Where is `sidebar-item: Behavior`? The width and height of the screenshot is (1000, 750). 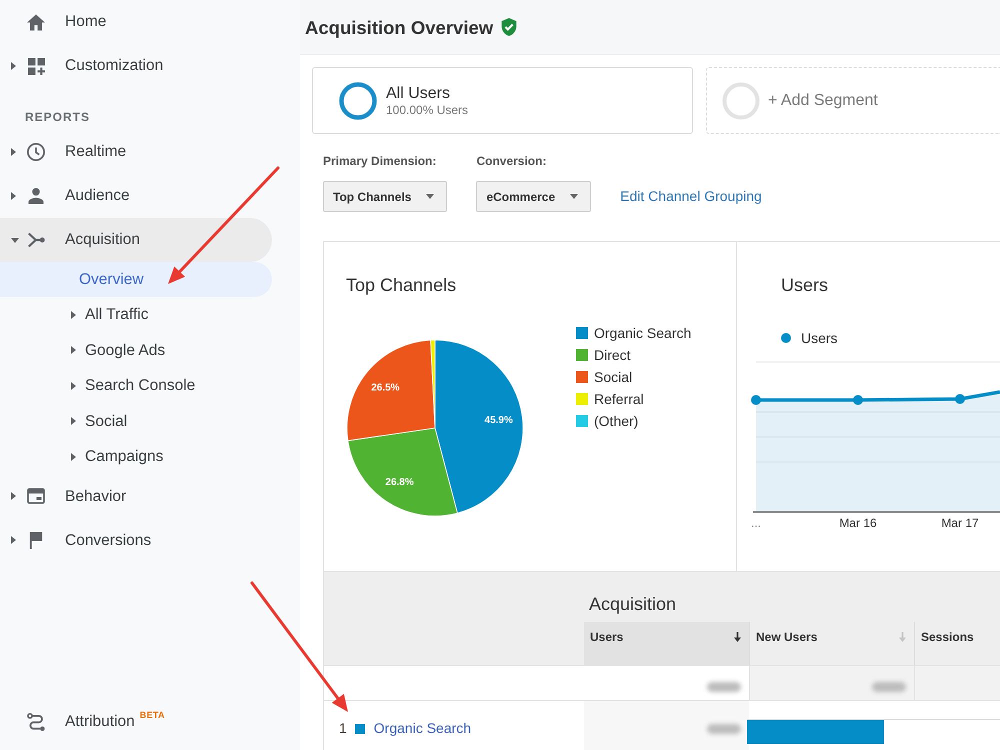
sidebar-item: Behavior is located at coordinates (72, 496).